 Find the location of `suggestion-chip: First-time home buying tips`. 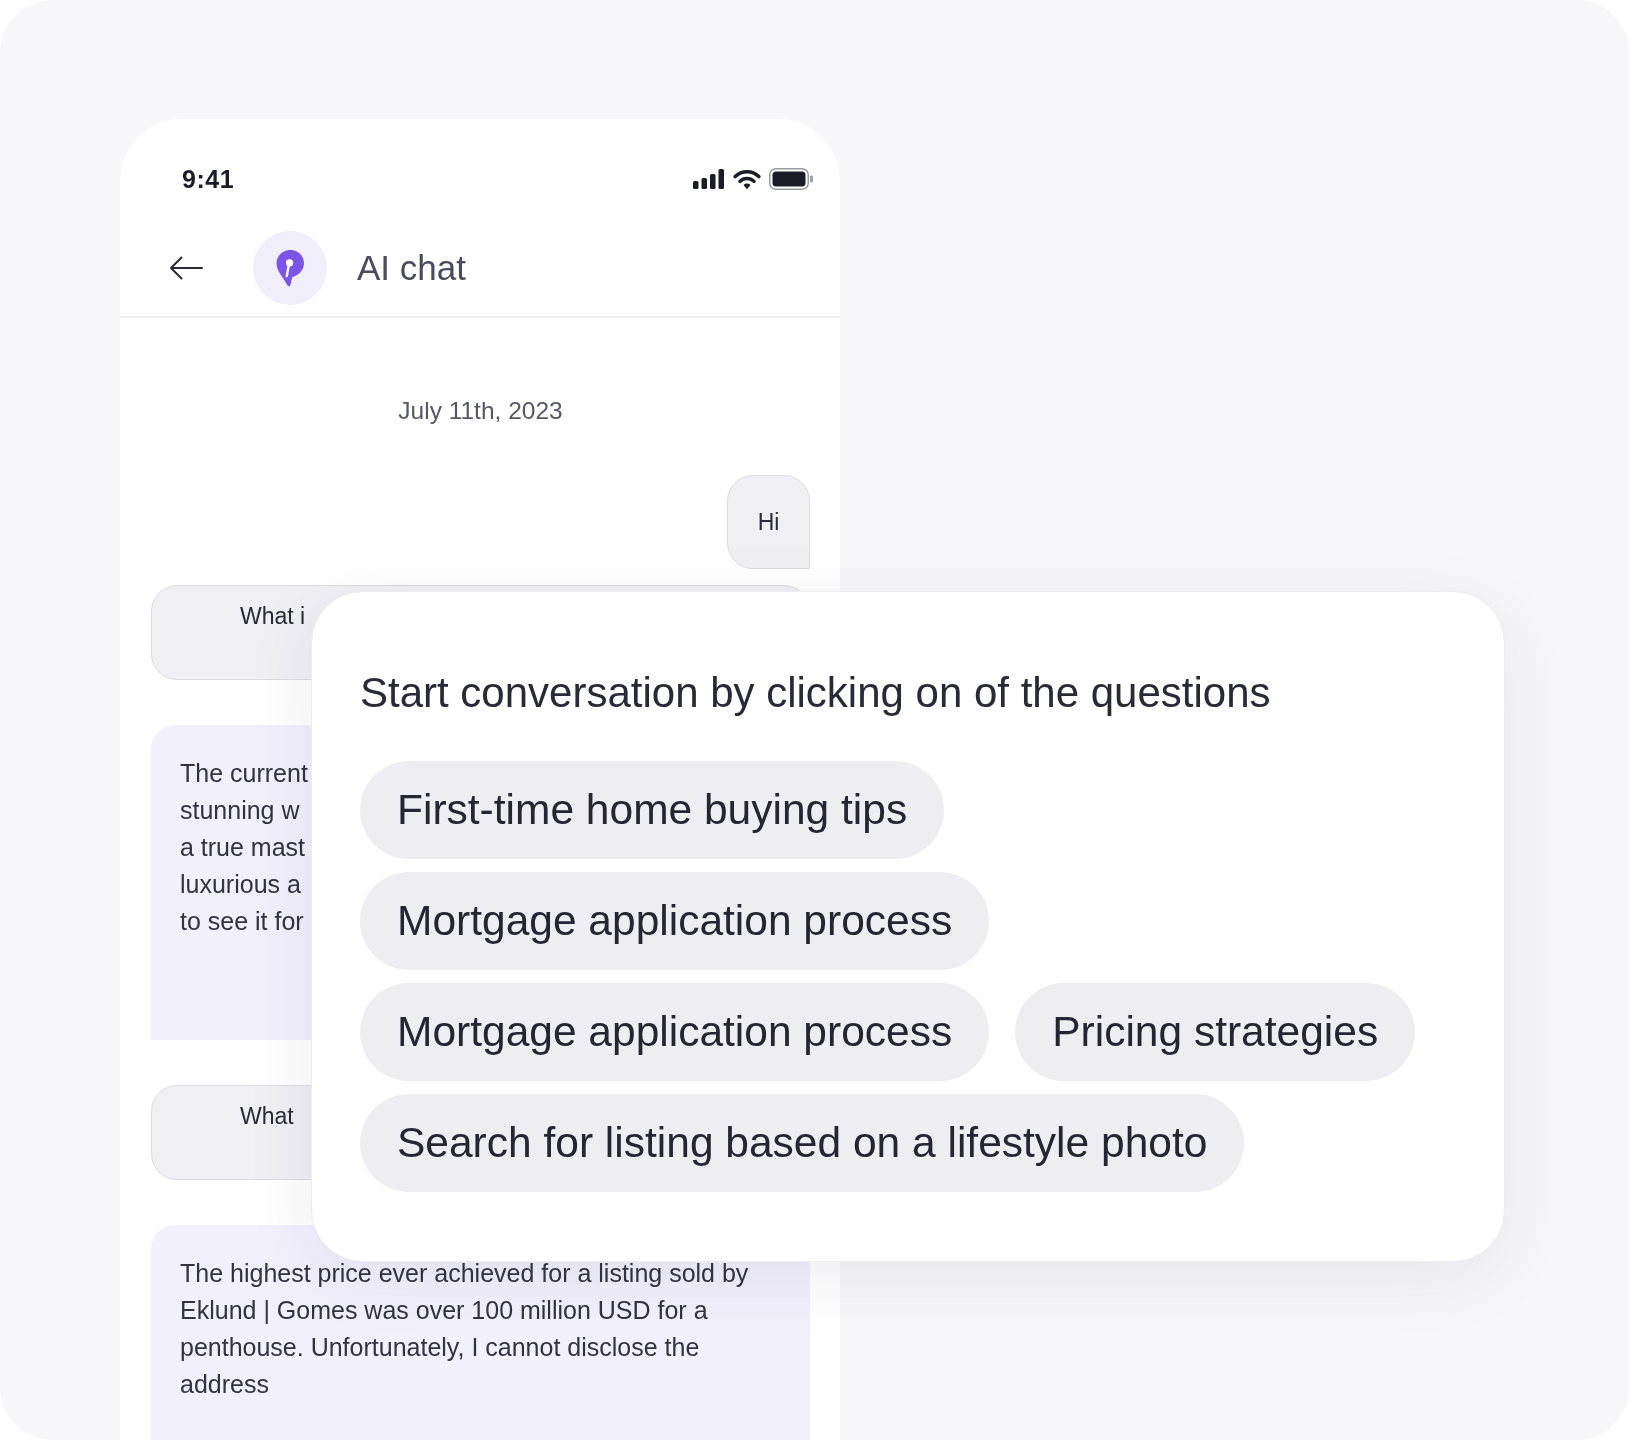

suggestion-chip: First-time home buying tips is located at coordinates (652, 810).